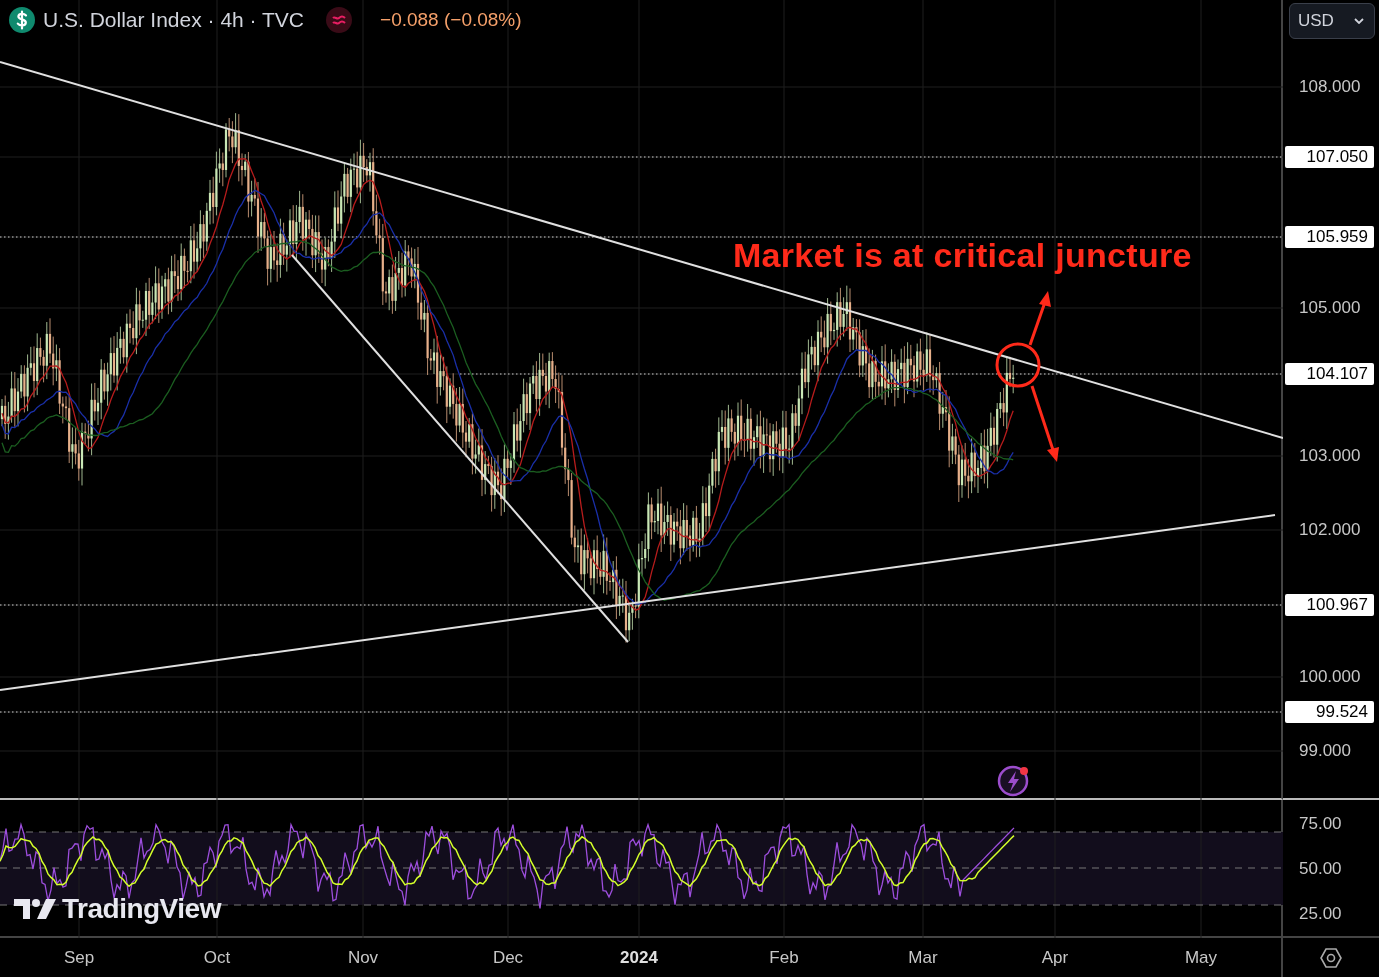  What do you see at coordinates (1330, 87) in the screenshot?
I see `price-label: 108.000` at bounding box center [1330, 87].